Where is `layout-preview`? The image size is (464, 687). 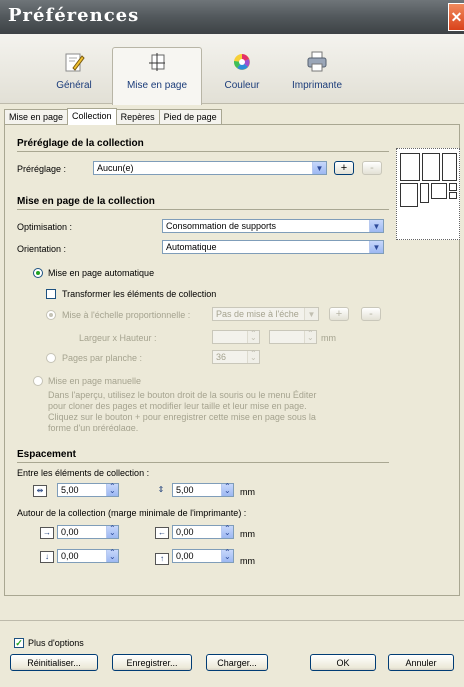
layout-preview is located at coordinates (428, 194).